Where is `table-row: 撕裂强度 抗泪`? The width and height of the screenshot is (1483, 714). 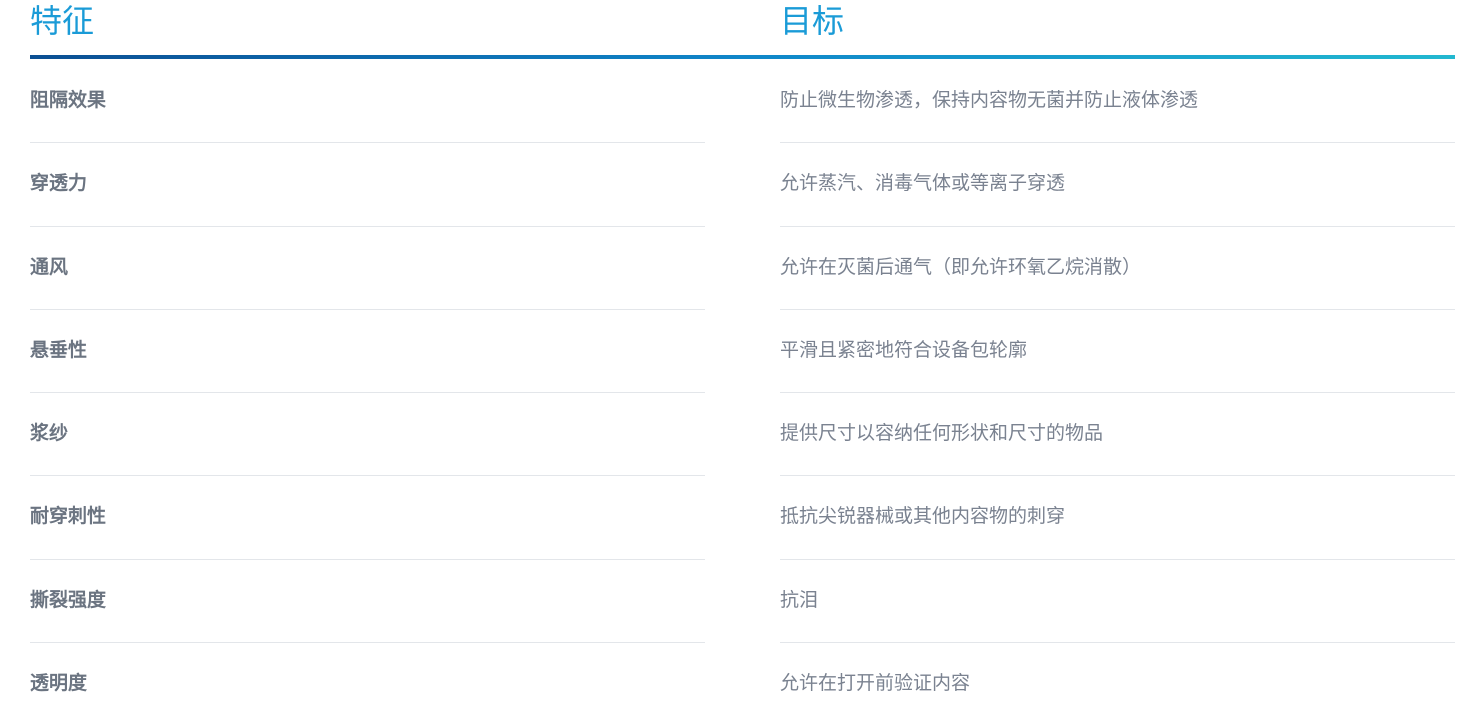
table-row: 撕裂强度 抗泪 is located at coordinates (742, 602).